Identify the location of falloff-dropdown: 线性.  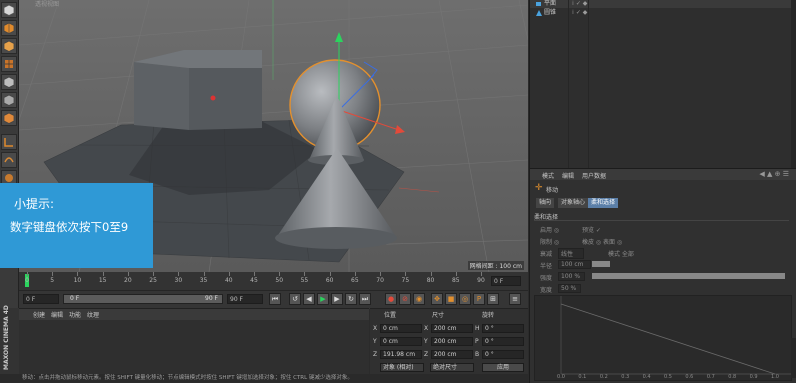
(571, 253).